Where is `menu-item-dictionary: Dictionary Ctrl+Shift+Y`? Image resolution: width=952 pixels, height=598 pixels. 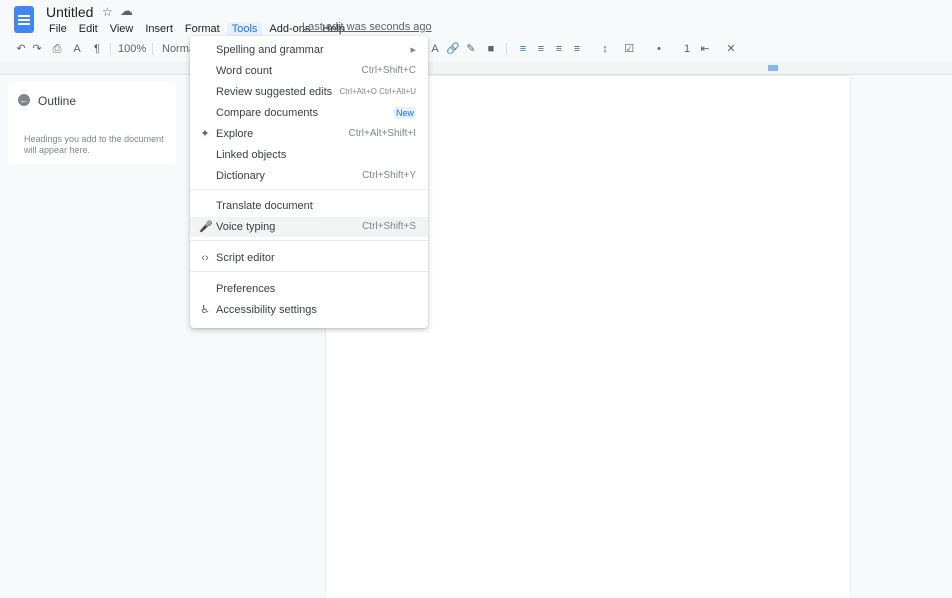 menu-item-dictionary: Dictionary Ctrl+Shift+Y is located at coordinates (309, 176).